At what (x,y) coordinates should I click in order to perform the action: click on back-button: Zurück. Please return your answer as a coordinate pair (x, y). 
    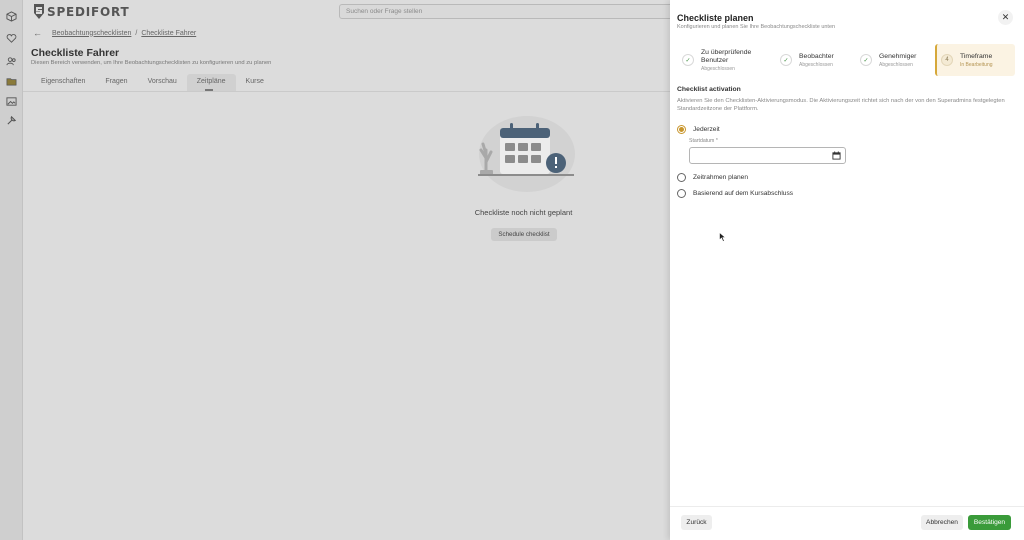
    Looking at the image, I should click on (696, 522).